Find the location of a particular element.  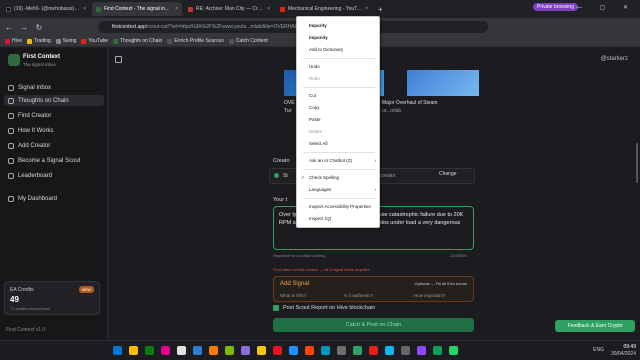

tab-youtube: Mechanical Engineering - YouTube × is located at coordinates (324, 9).